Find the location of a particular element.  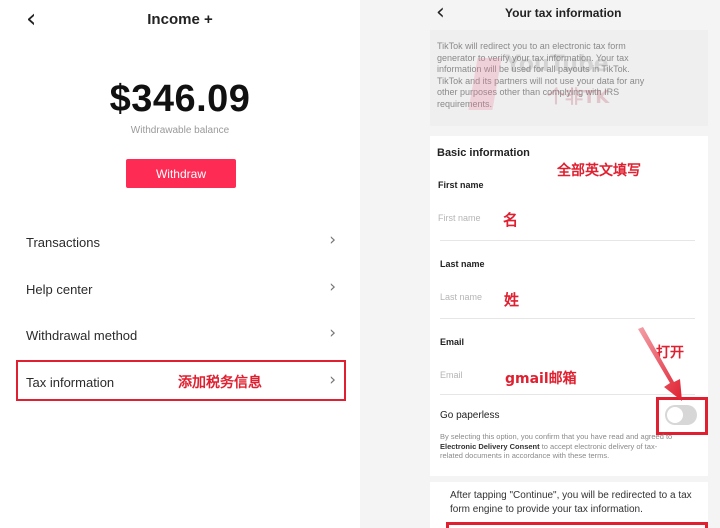

page-title: Income + is located at coordinates (180, 19).